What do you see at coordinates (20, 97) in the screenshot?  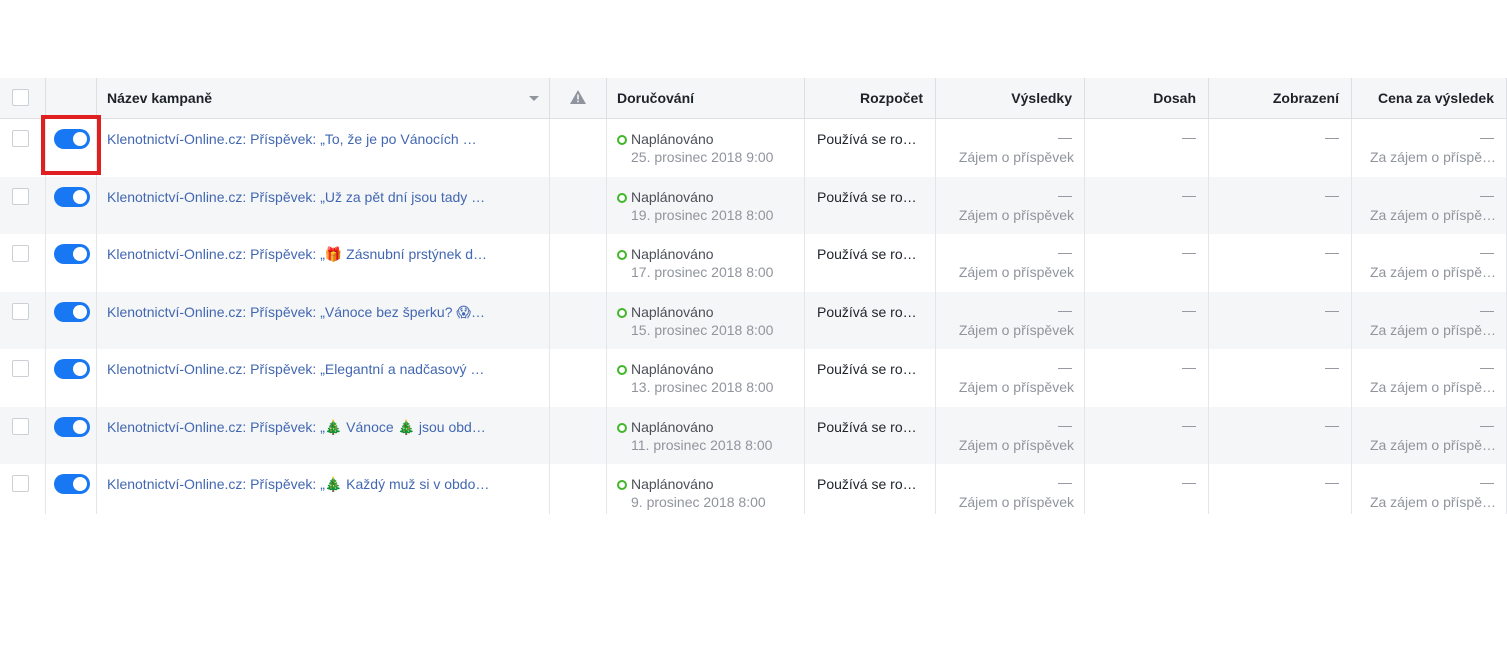 I see `select-all-checkbox` at bounding box center [20, 97].